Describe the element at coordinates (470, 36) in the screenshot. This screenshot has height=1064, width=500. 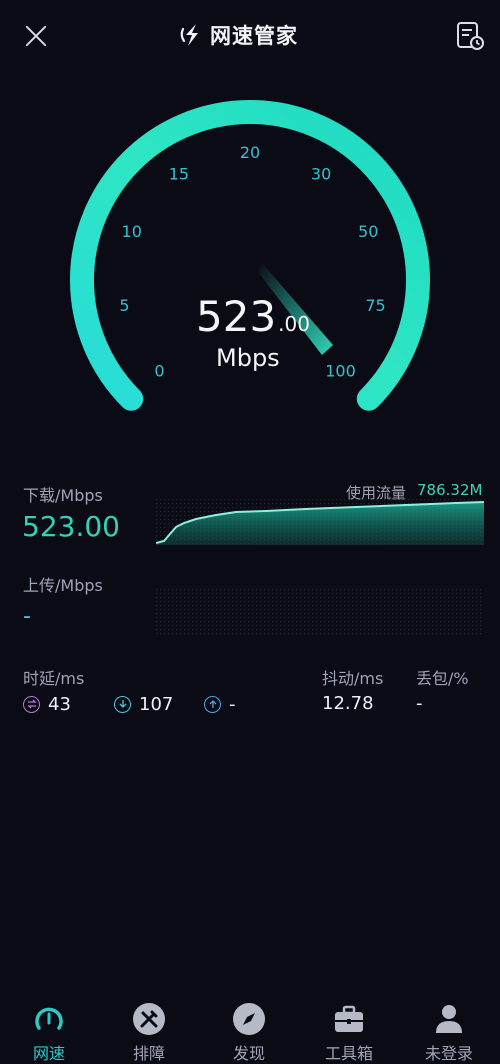
I see `history-report-icon` at that location.